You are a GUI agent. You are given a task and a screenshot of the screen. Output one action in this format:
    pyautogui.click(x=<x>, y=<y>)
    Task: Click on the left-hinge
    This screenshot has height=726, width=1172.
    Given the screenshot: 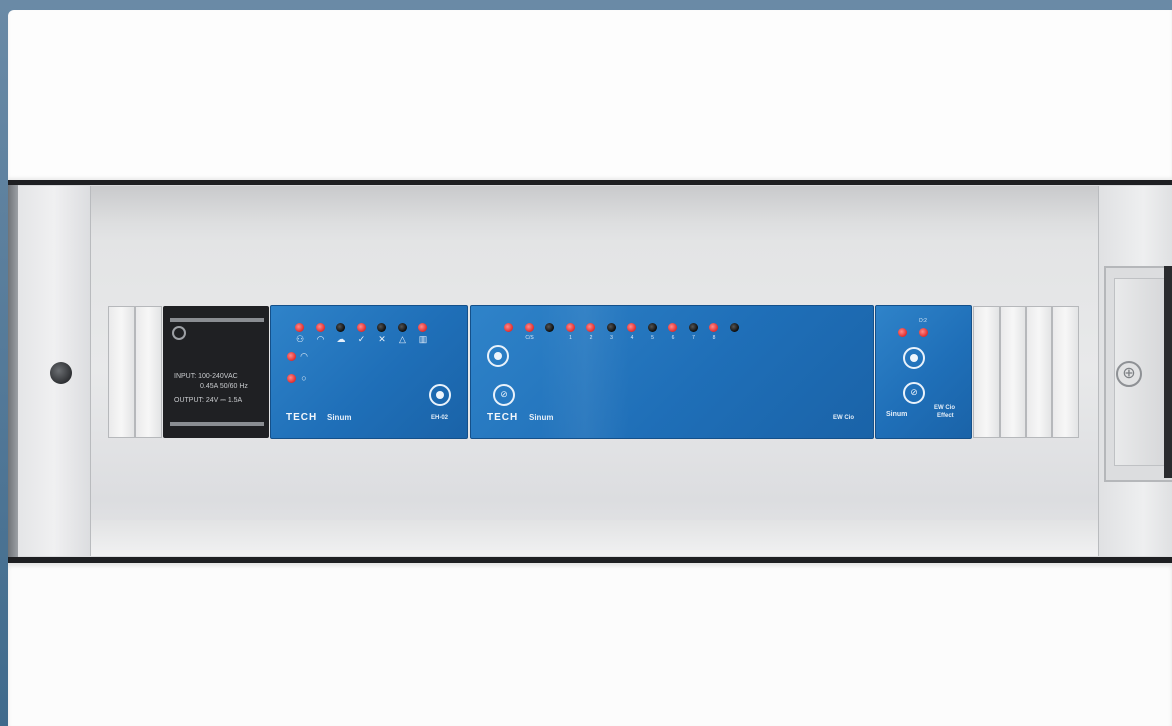 What is the action you would take?
    pyautogui.click(x=13, y=371)
    